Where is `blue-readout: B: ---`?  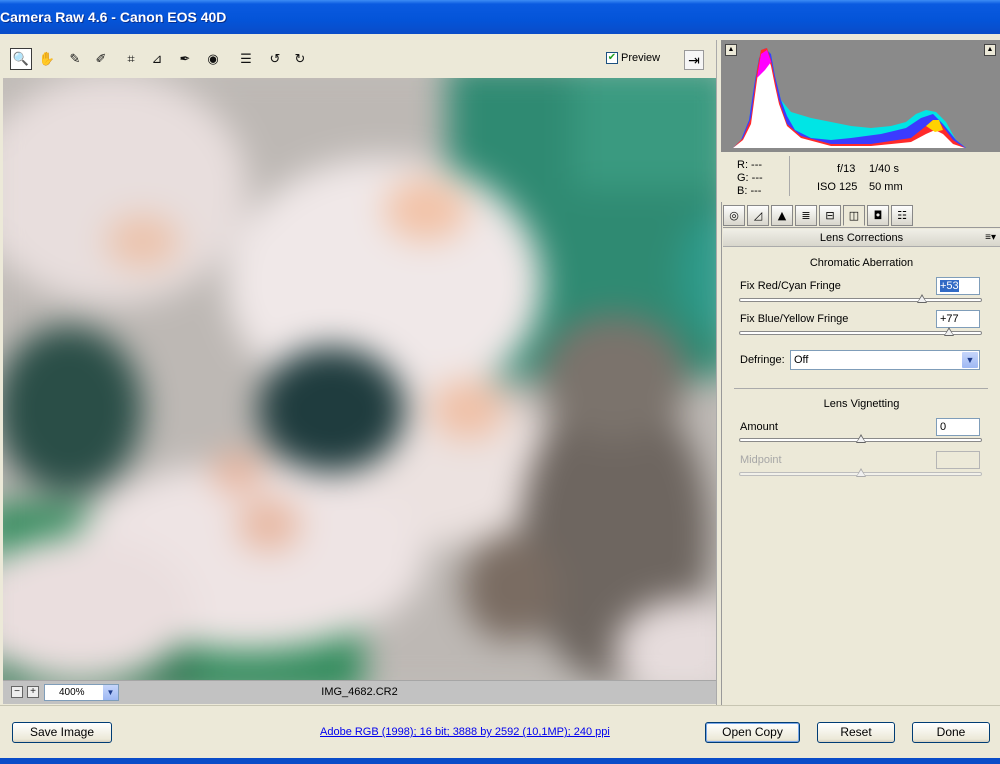
blue-readout: B: --- is located at coordinates (749, 191).